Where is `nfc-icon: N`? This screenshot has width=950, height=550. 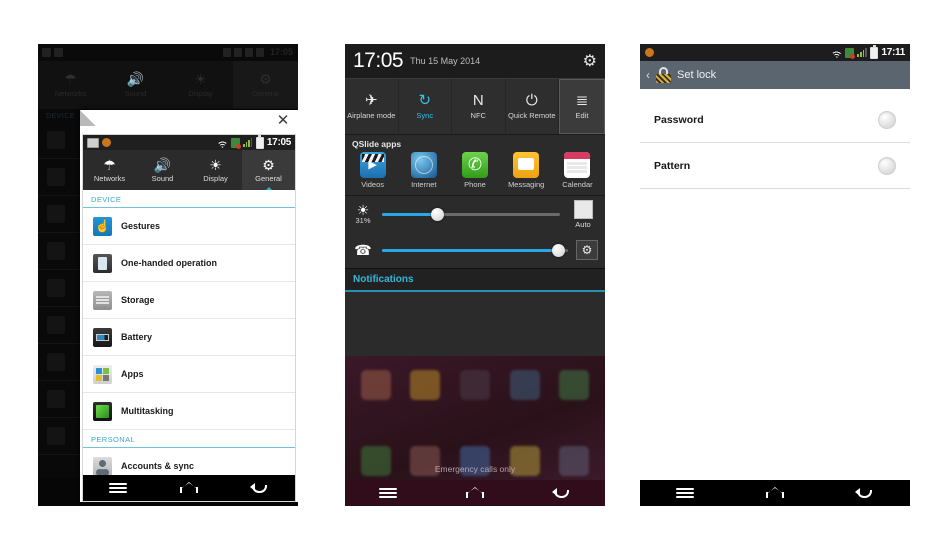
nfc-icon: N is located at coordinates (478, 100).